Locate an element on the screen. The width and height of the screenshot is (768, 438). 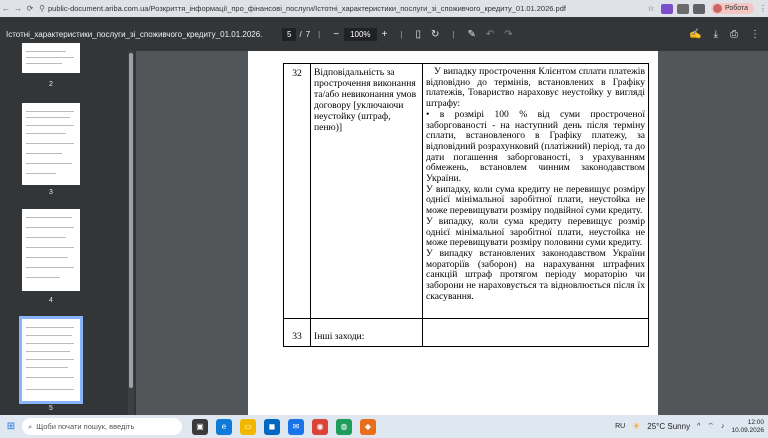
extension-icon is located at coordinates (666, 8).